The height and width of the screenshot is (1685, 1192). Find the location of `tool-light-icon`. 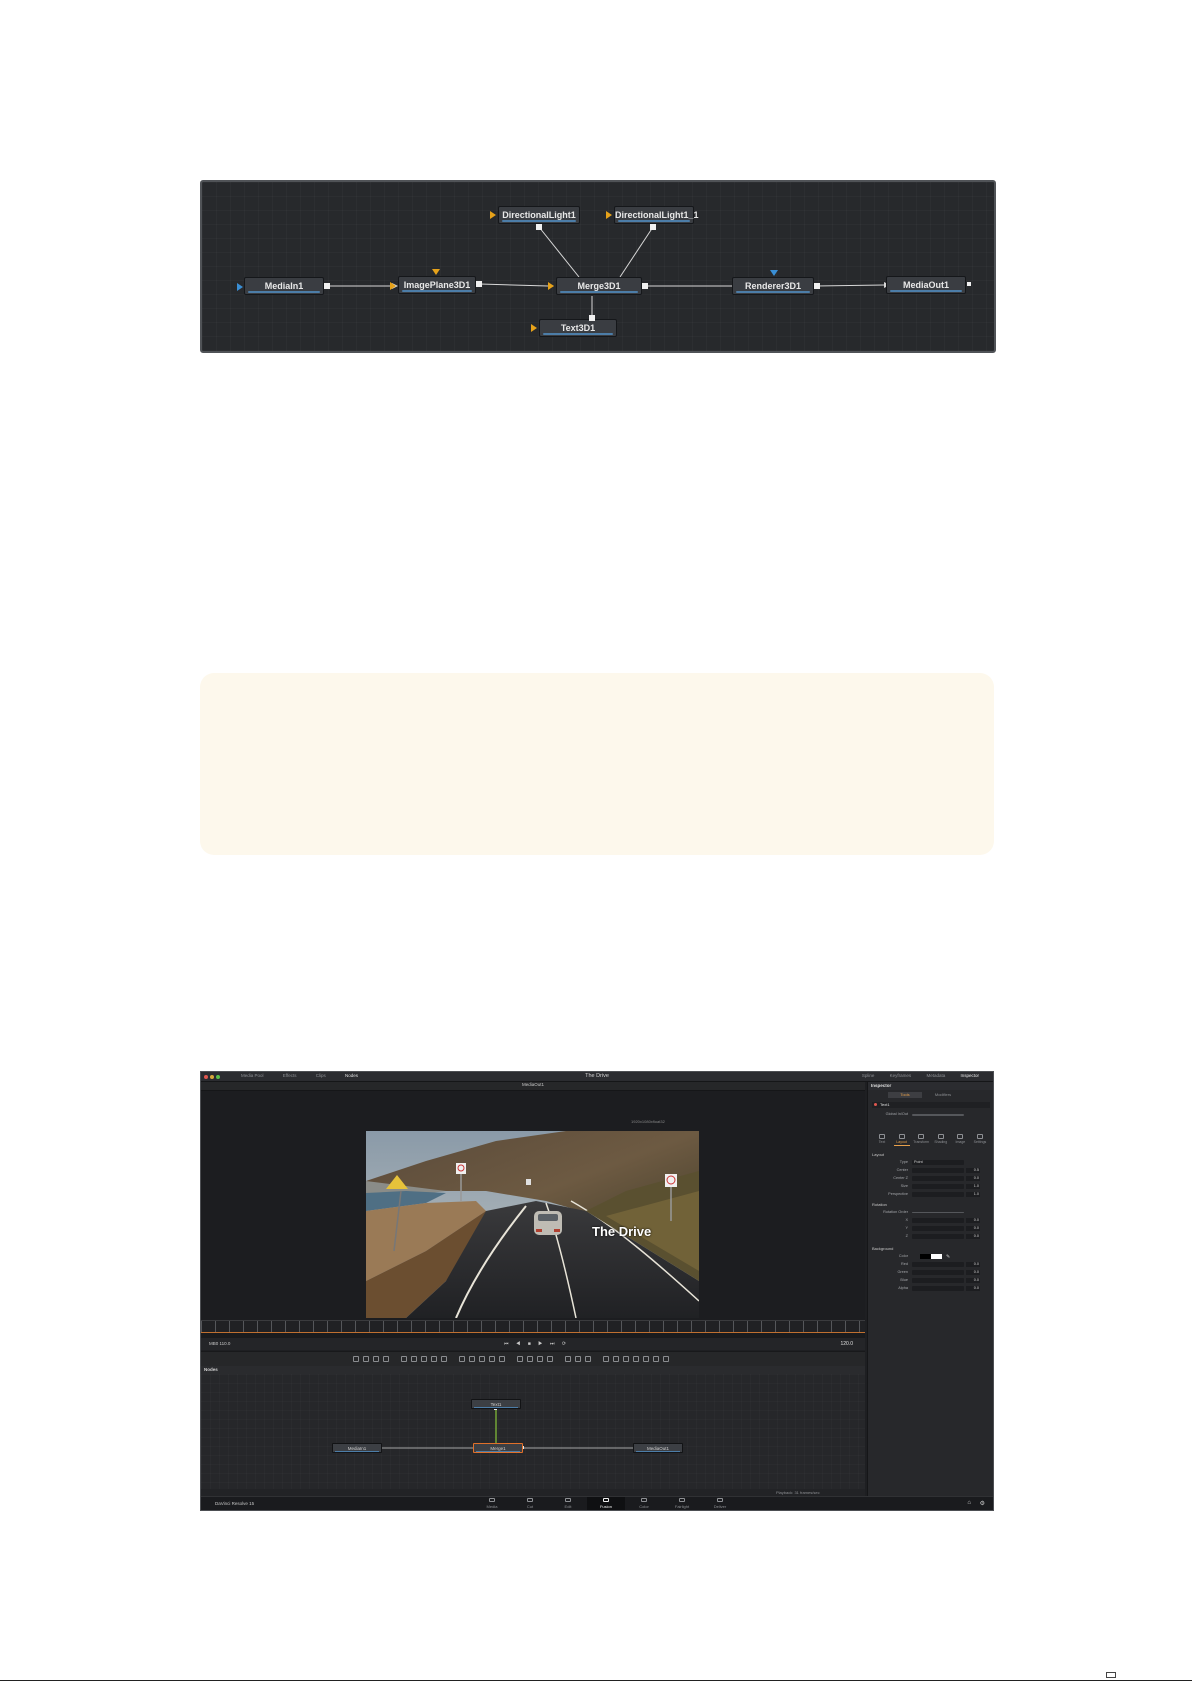

tool-light-icon is located at coordinates (646, 1359).